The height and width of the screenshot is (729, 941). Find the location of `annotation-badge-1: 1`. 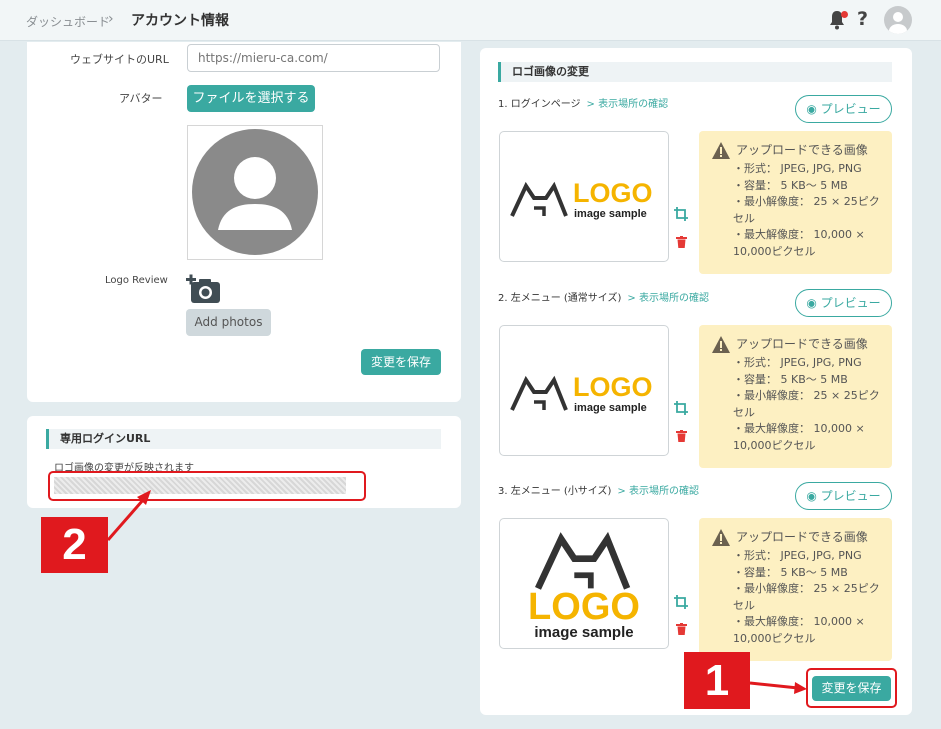

annotation-badge-1: 1 is located at coordinates (717, 680).